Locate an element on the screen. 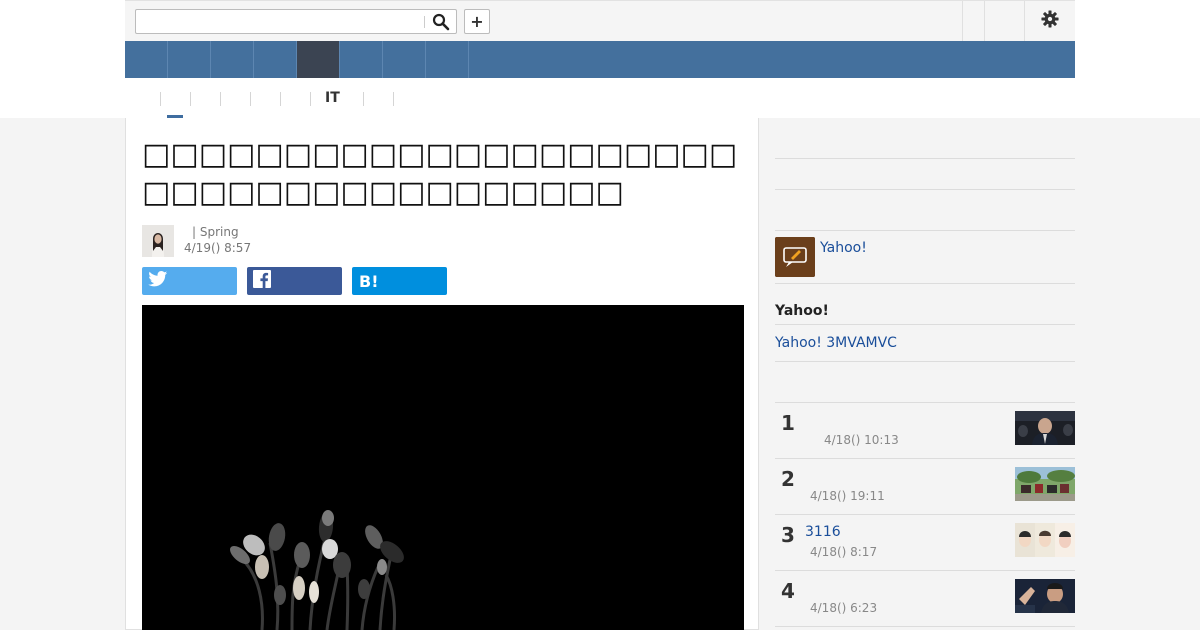  ranking-number: 2 is located at coordinates (788, 479).